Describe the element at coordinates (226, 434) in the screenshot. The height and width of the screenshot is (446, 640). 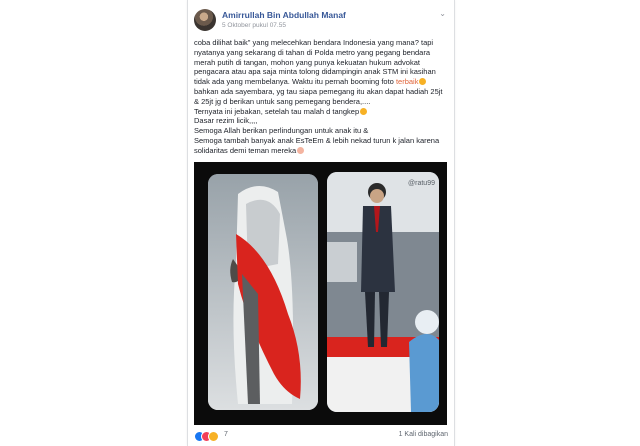
I see `reaction-count: 7` at that location.